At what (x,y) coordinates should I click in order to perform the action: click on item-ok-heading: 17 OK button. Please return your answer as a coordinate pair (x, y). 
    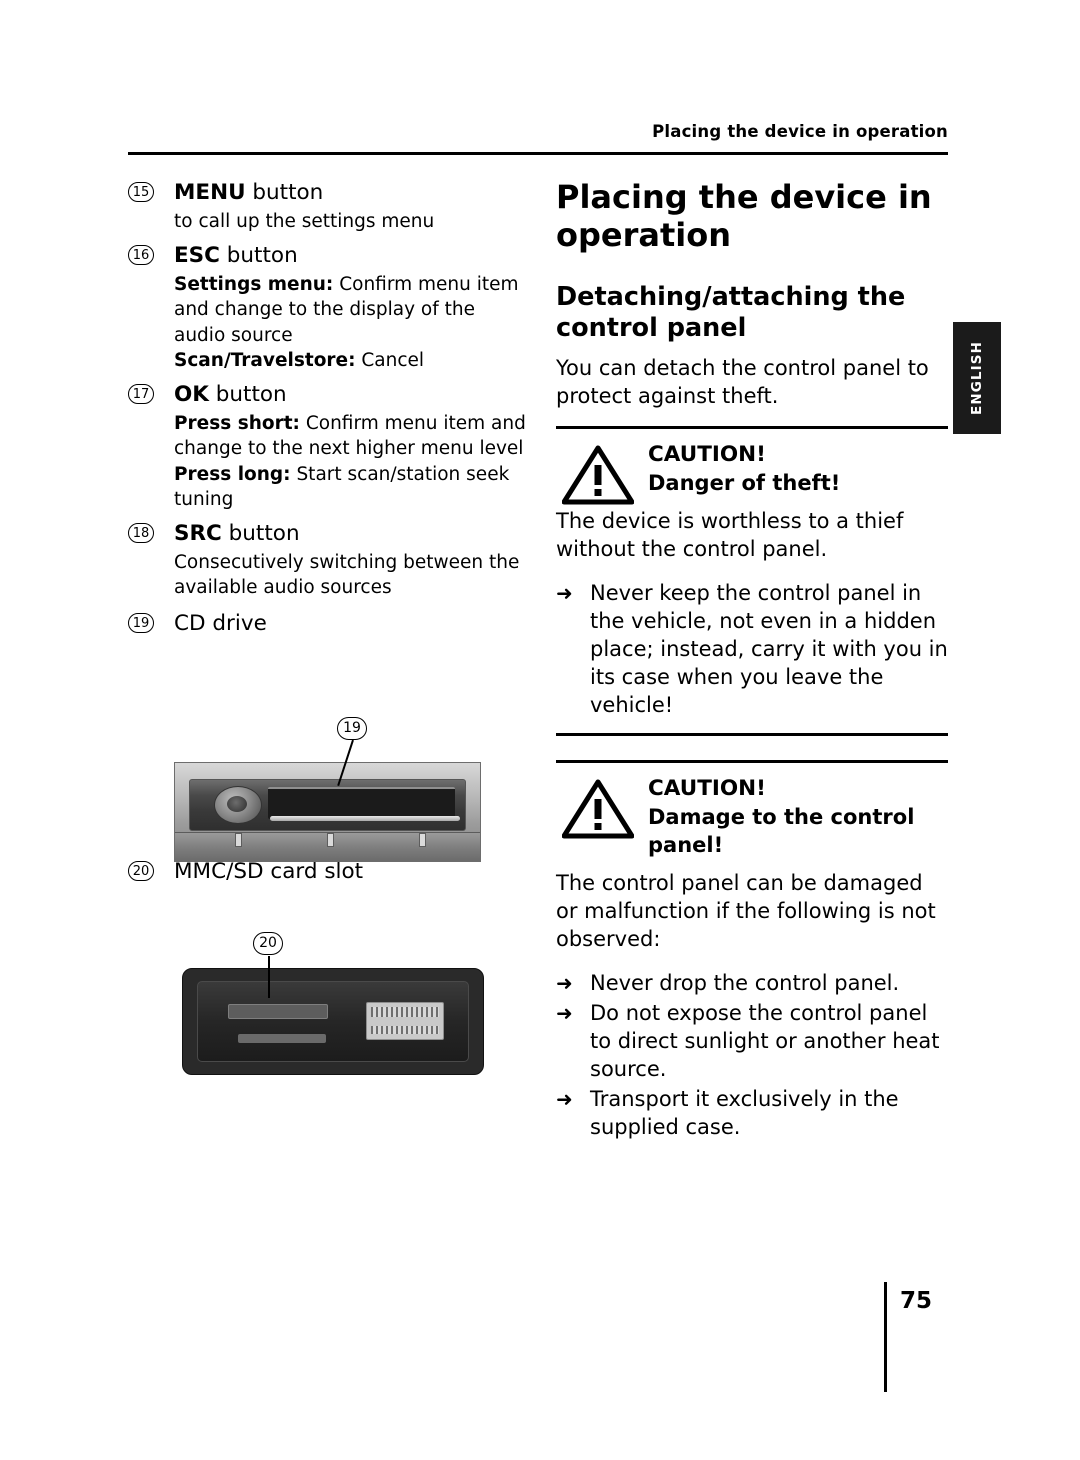
    Looking at the image, I should click on (328, 395).